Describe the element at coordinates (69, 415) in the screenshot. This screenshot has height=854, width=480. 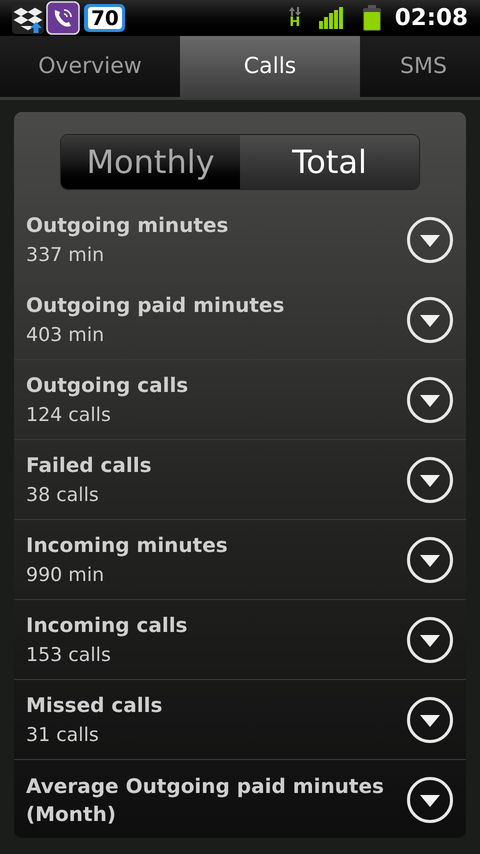
I see `stat-value: 124 calls` at that location.